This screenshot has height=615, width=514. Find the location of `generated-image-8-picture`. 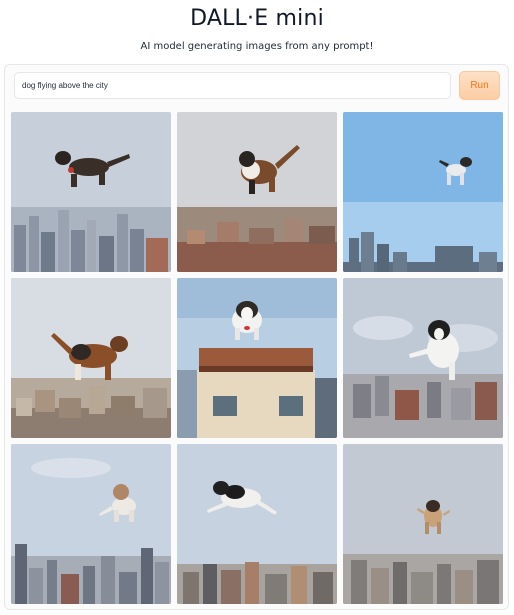

generated-image-8-picture is located at coordinates (257, 524).